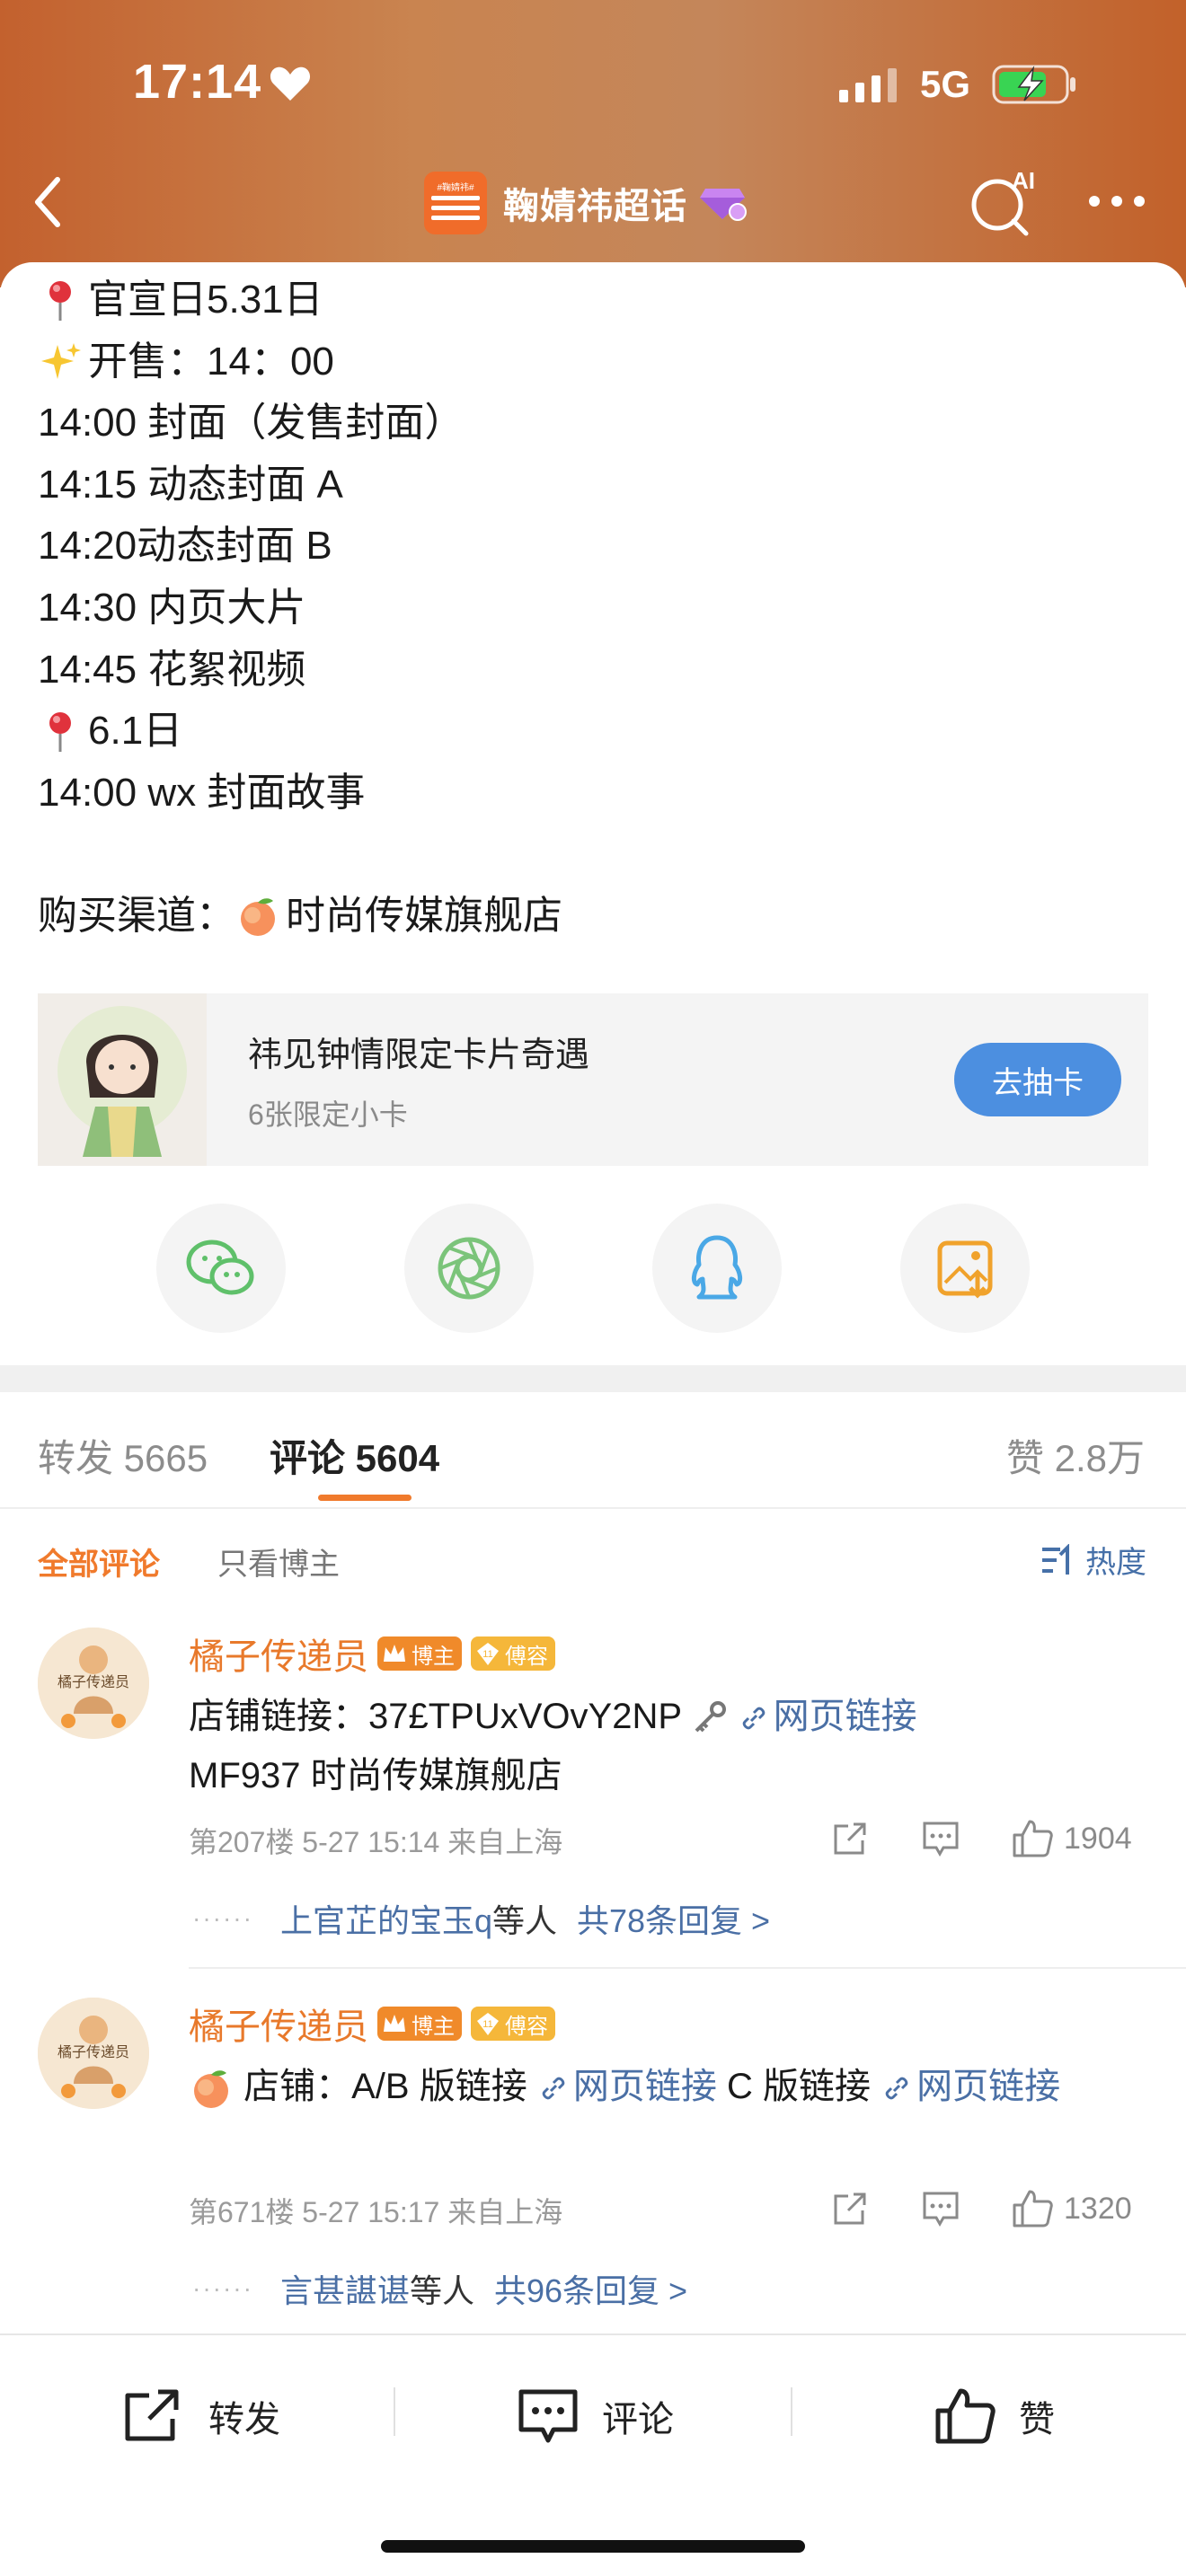 The height and width of the screenshot is (2576, 1186). I want to click on post-line: 14:00 wx 封面故事, so click(202, 792).